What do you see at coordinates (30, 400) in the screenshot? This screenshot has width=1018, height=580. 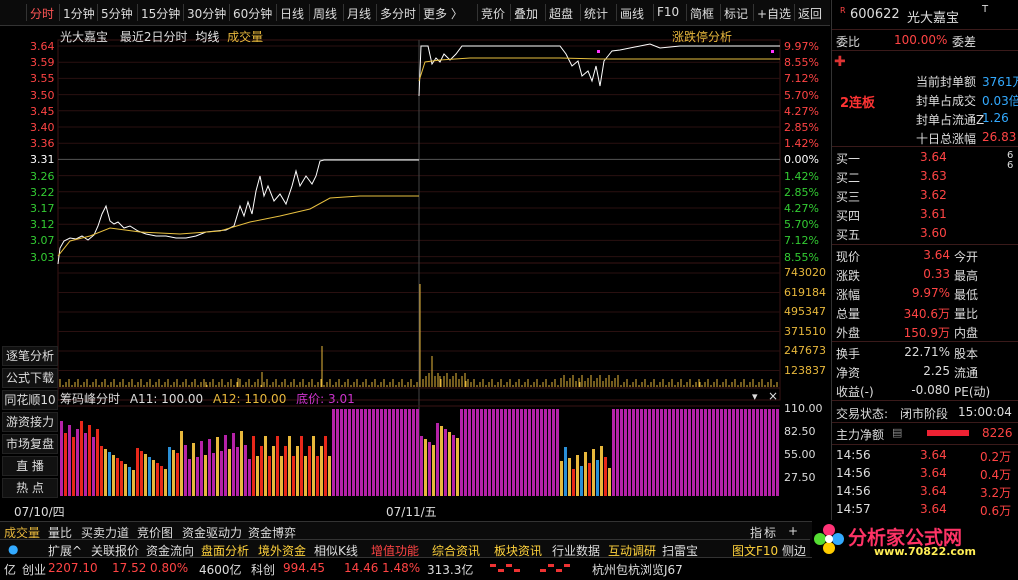 I see `left-button: 同花顺10` at bounding box center [30, 400].